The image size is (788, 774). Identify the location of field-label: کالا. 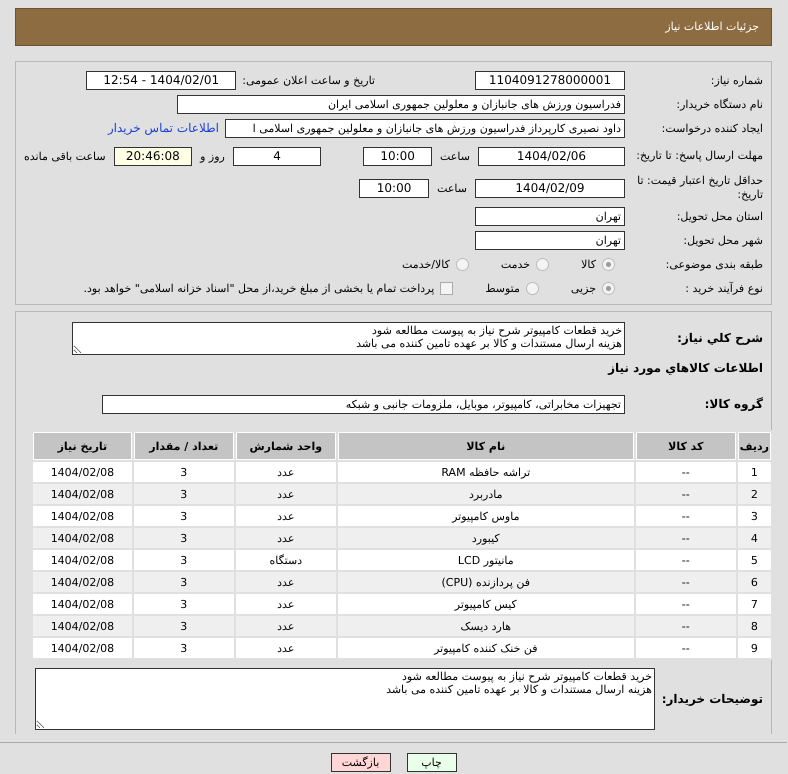
(588, 264).